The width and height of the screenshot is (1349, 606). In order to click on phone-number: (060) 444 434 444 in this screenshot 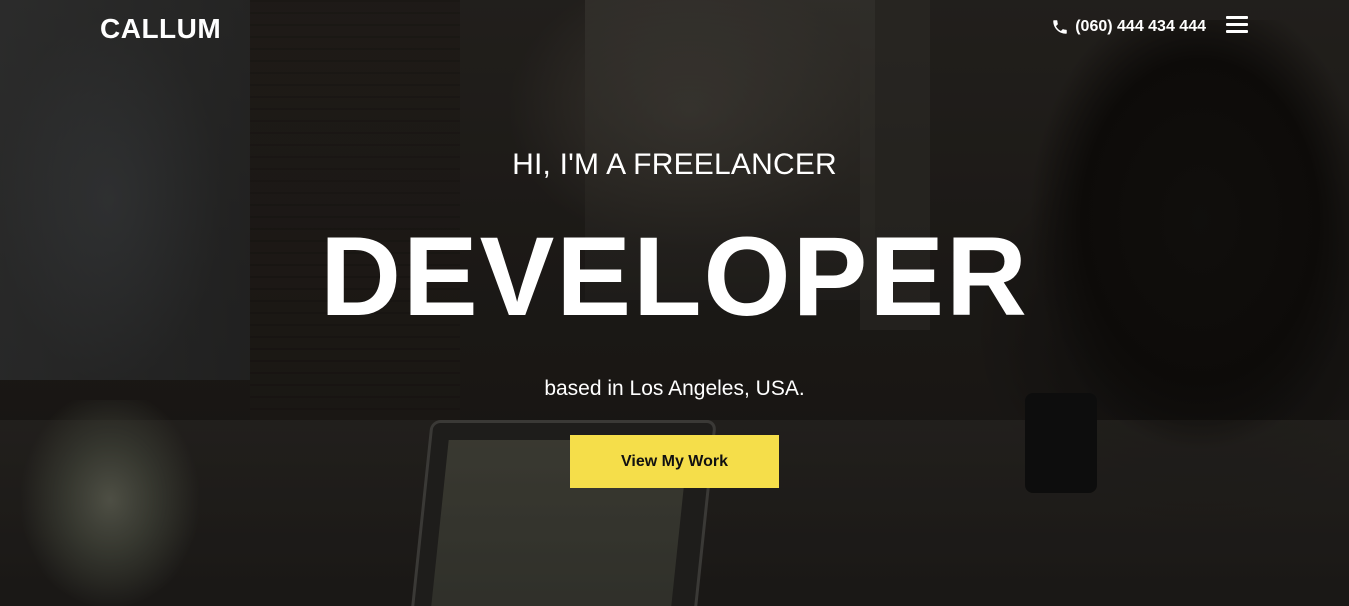, I will do `click(1140, 26)`.